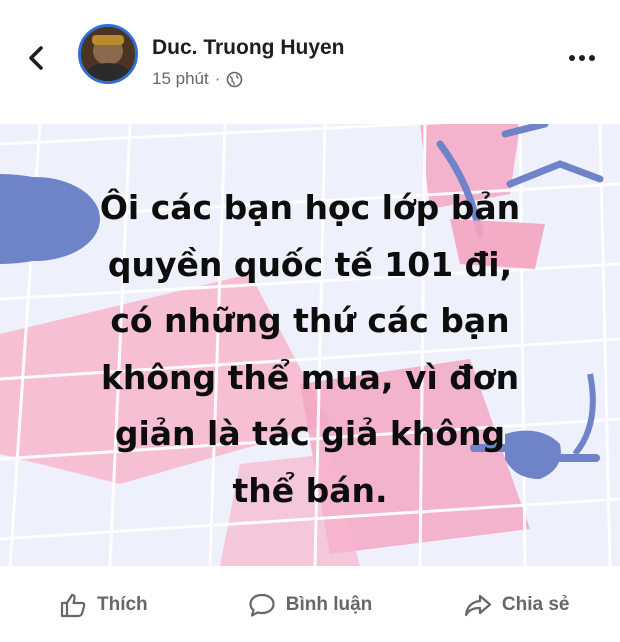  I want to click on post-meta: 15 phút ·, so click(197, 79).